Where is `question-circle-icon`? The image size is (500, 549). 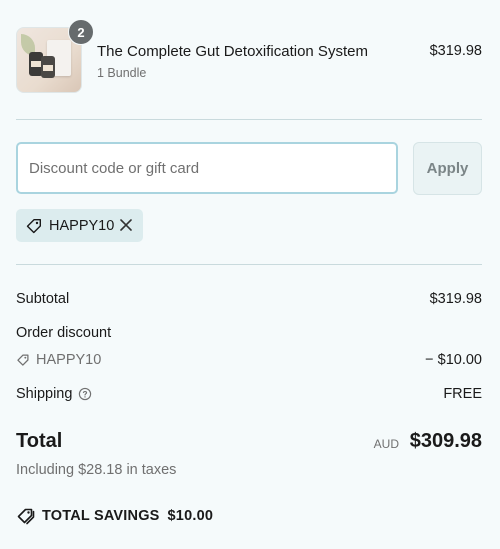
question-circle-icon is located at coordinates (85, 394).